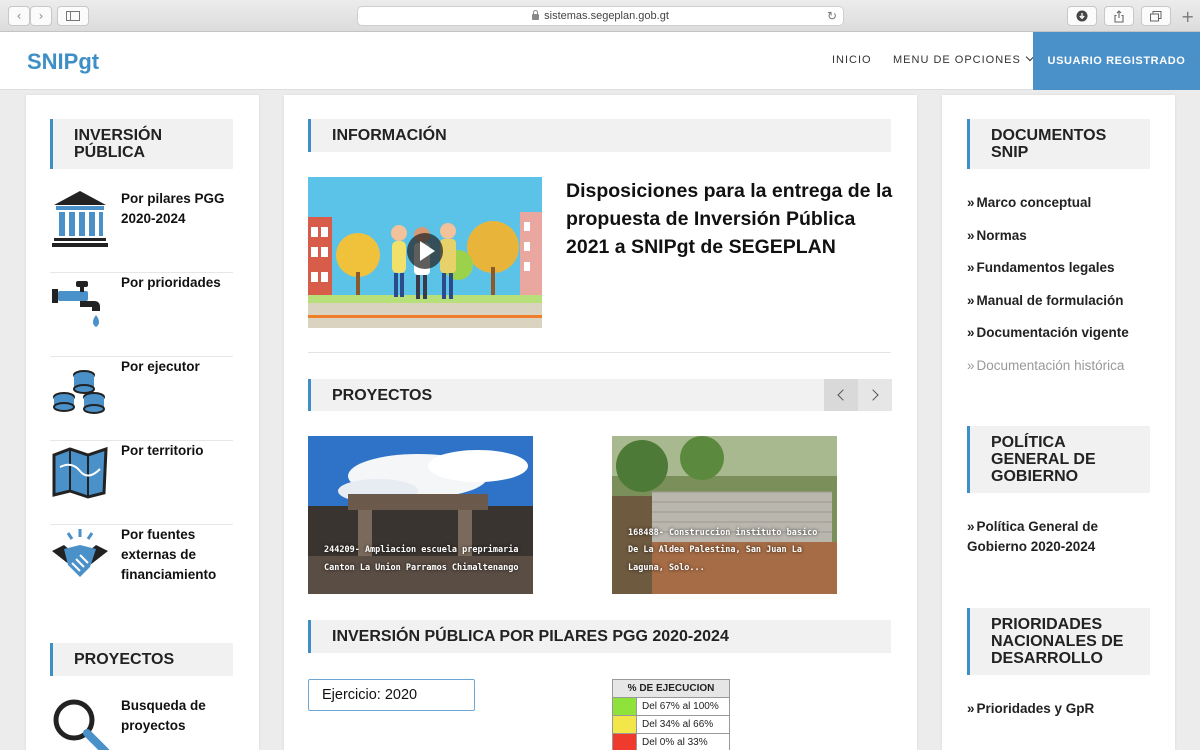 The image size is (1200, 750). I want to click on chevron-right-icon, so click(873, 395).